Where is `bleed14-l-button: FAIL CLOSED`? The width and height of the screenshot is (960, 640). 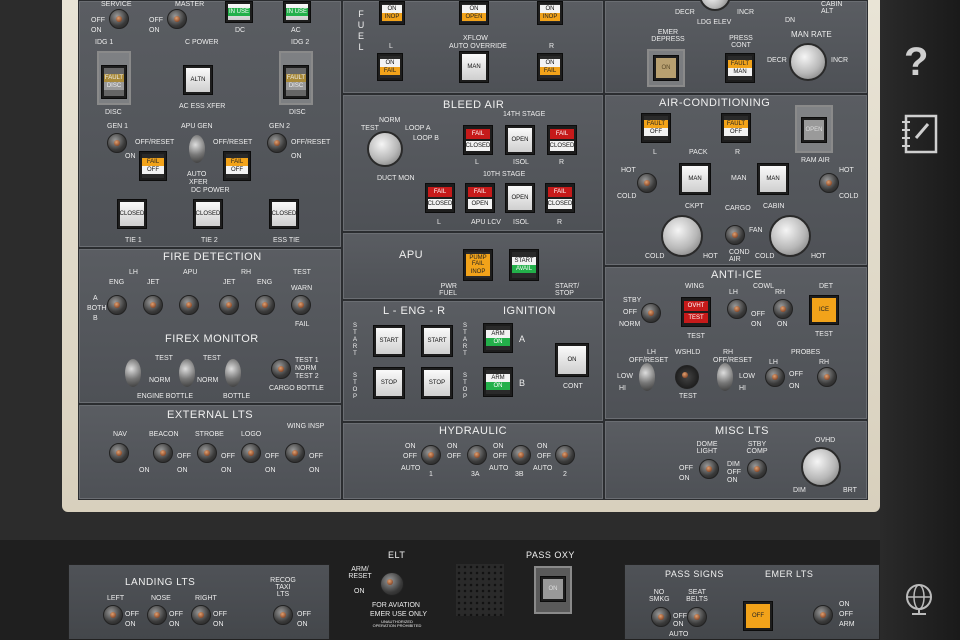 bleed14-l-button: FAIL CLOSED is located at coordinates (478, 140).